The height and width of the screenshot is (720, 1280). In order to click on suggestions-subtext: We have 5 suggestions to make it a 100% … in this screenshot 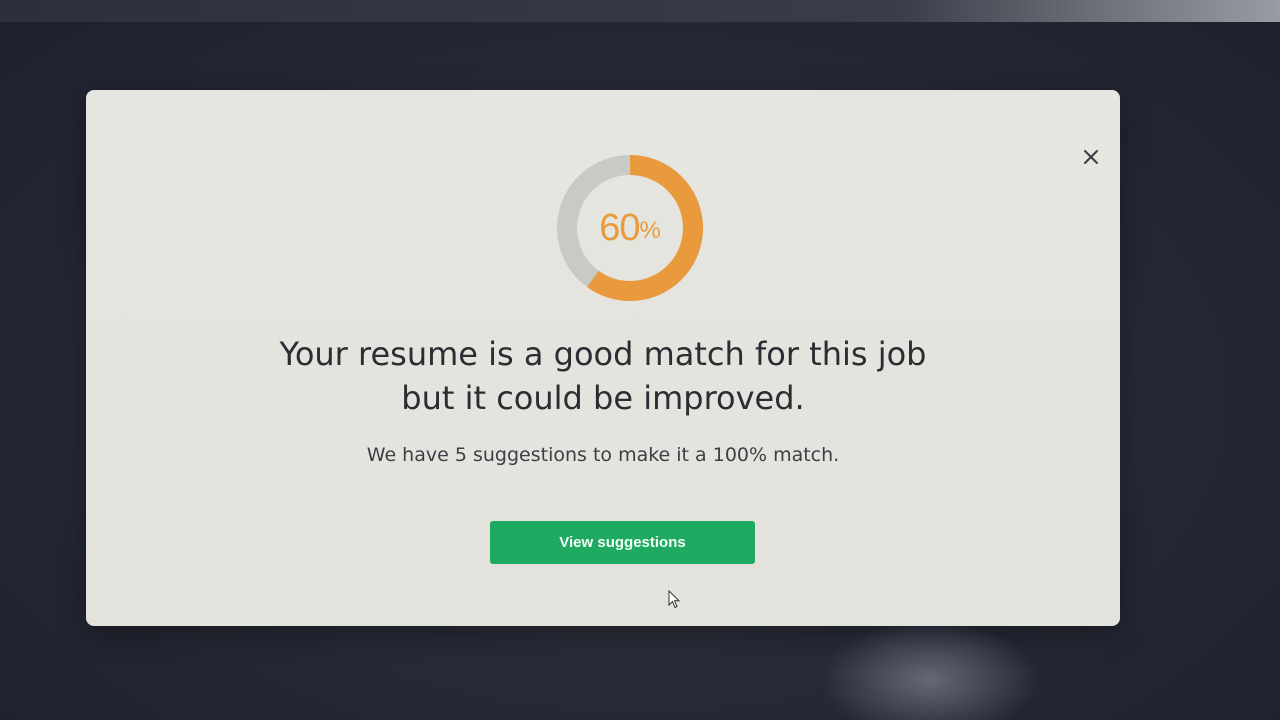, I will do `click(603, 455)`.